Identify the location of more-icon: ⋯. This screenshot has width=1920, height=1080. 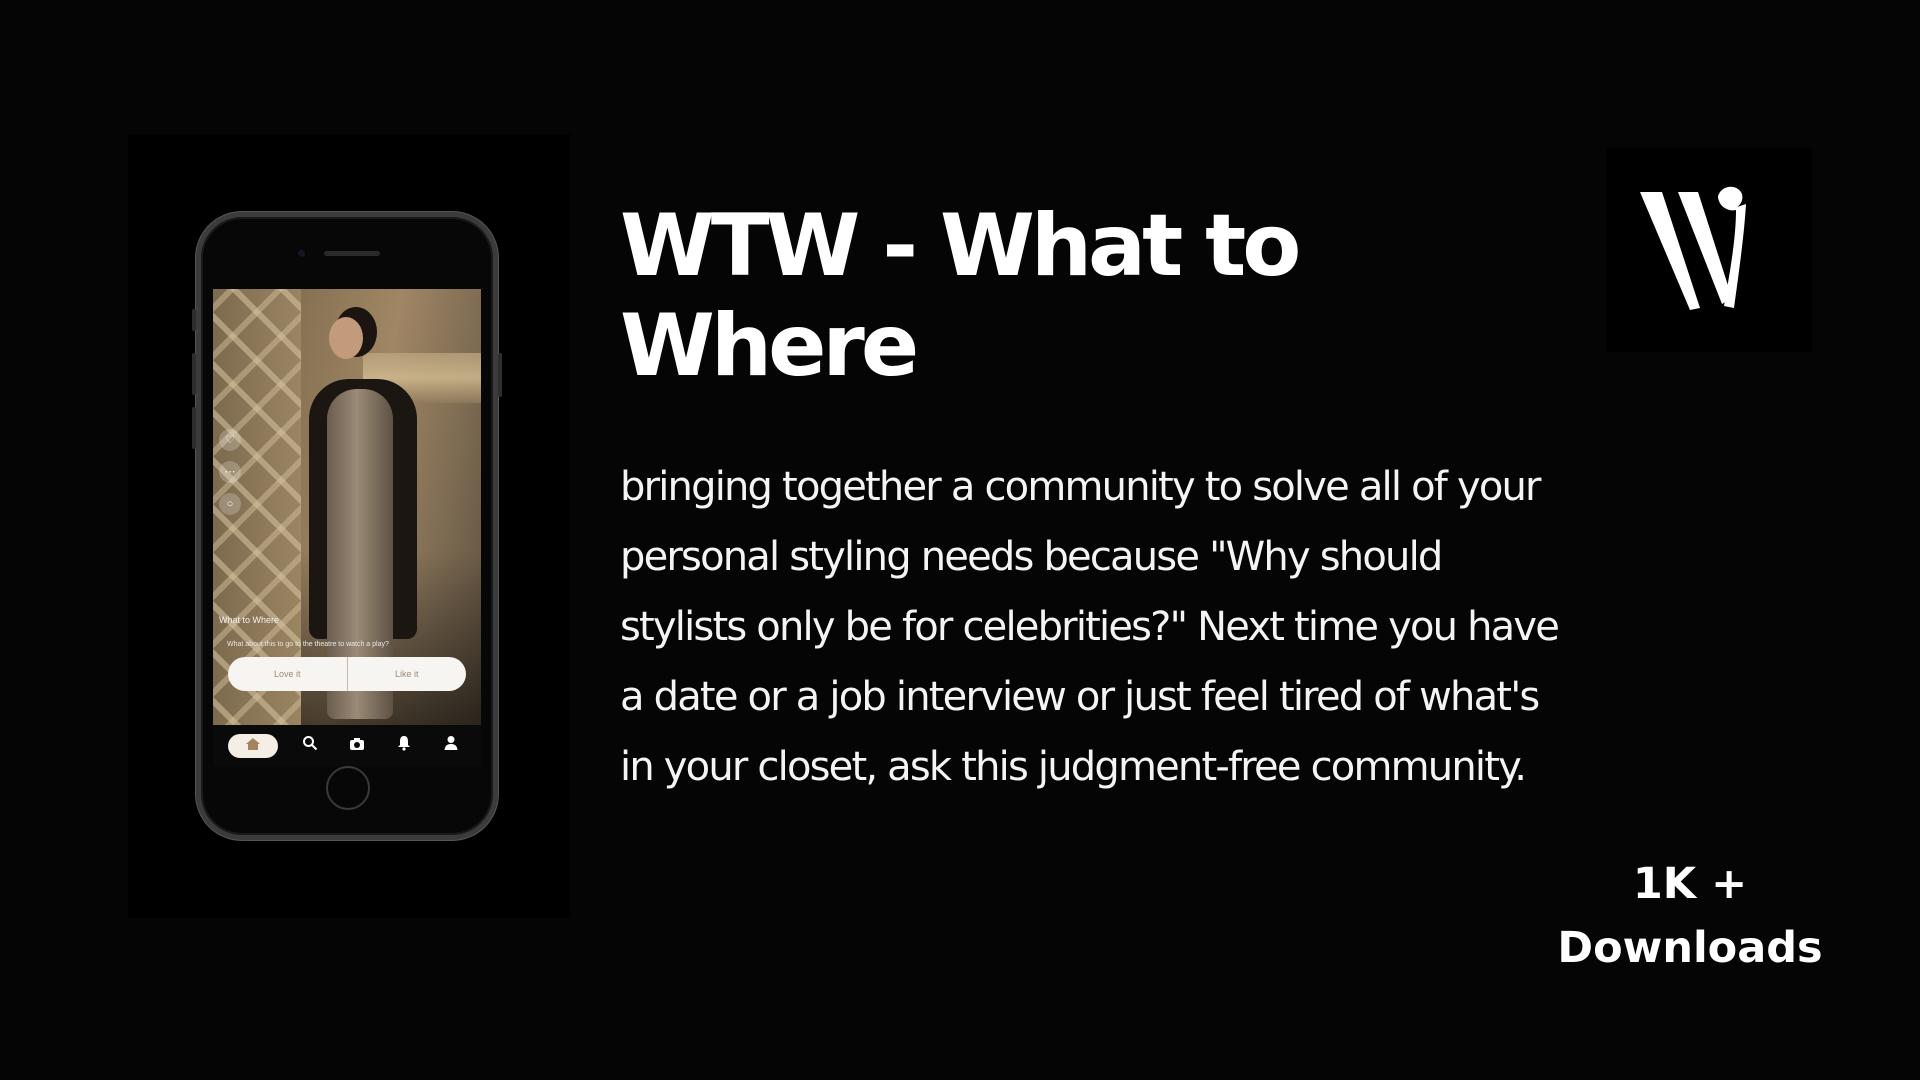
(230, 472).